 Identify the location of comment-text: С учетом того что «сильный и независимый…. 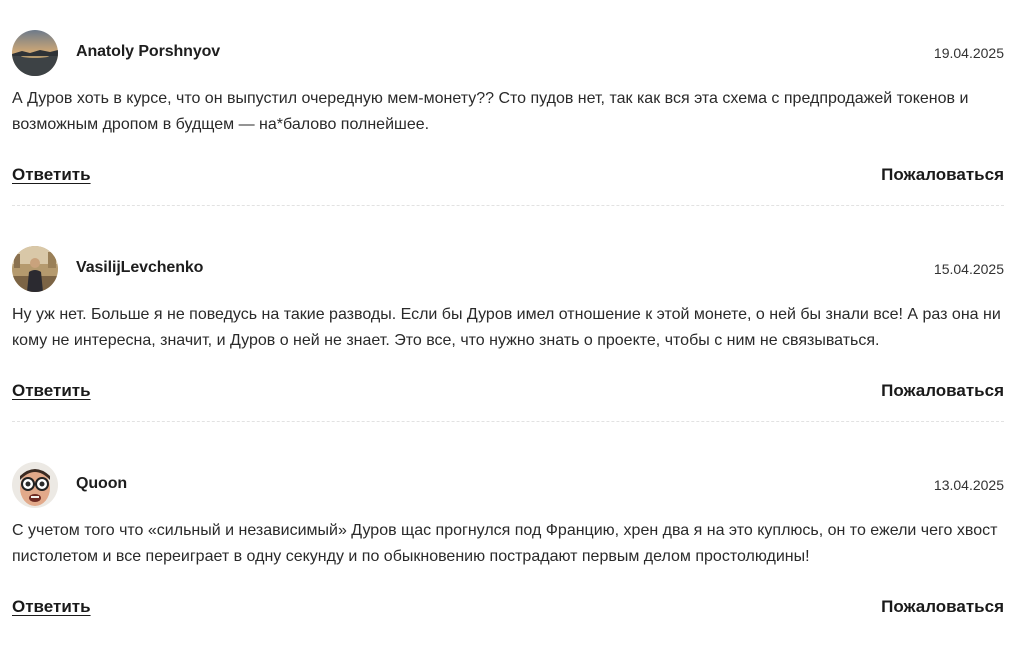
(505, 543).